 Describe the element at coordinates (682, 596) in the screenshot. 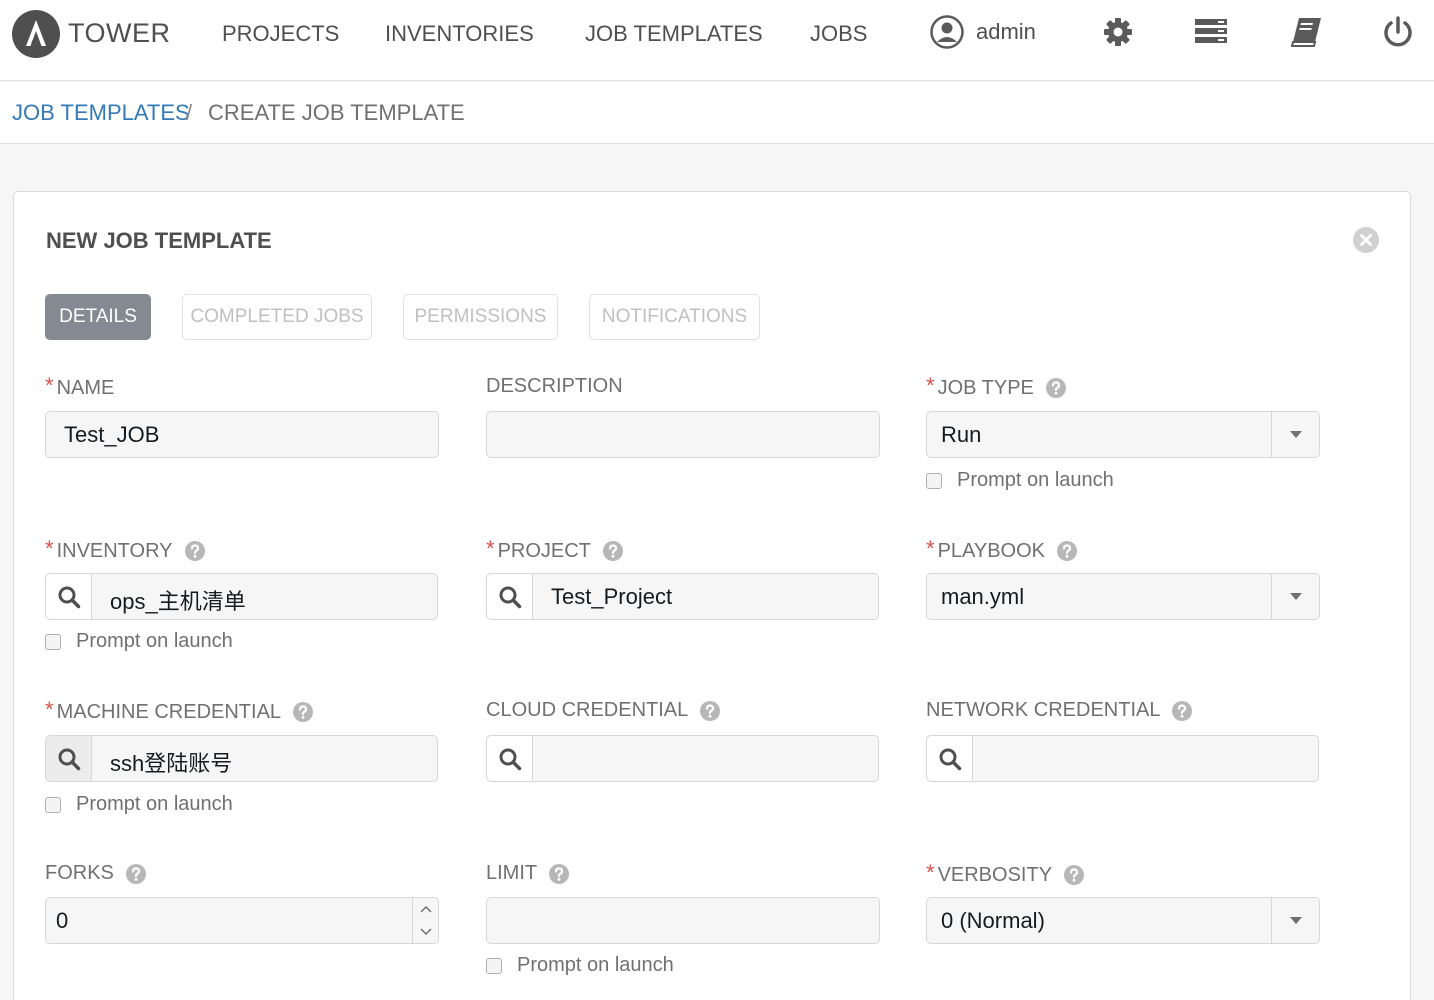

I see `project-lookup: Test_Project` at that location.